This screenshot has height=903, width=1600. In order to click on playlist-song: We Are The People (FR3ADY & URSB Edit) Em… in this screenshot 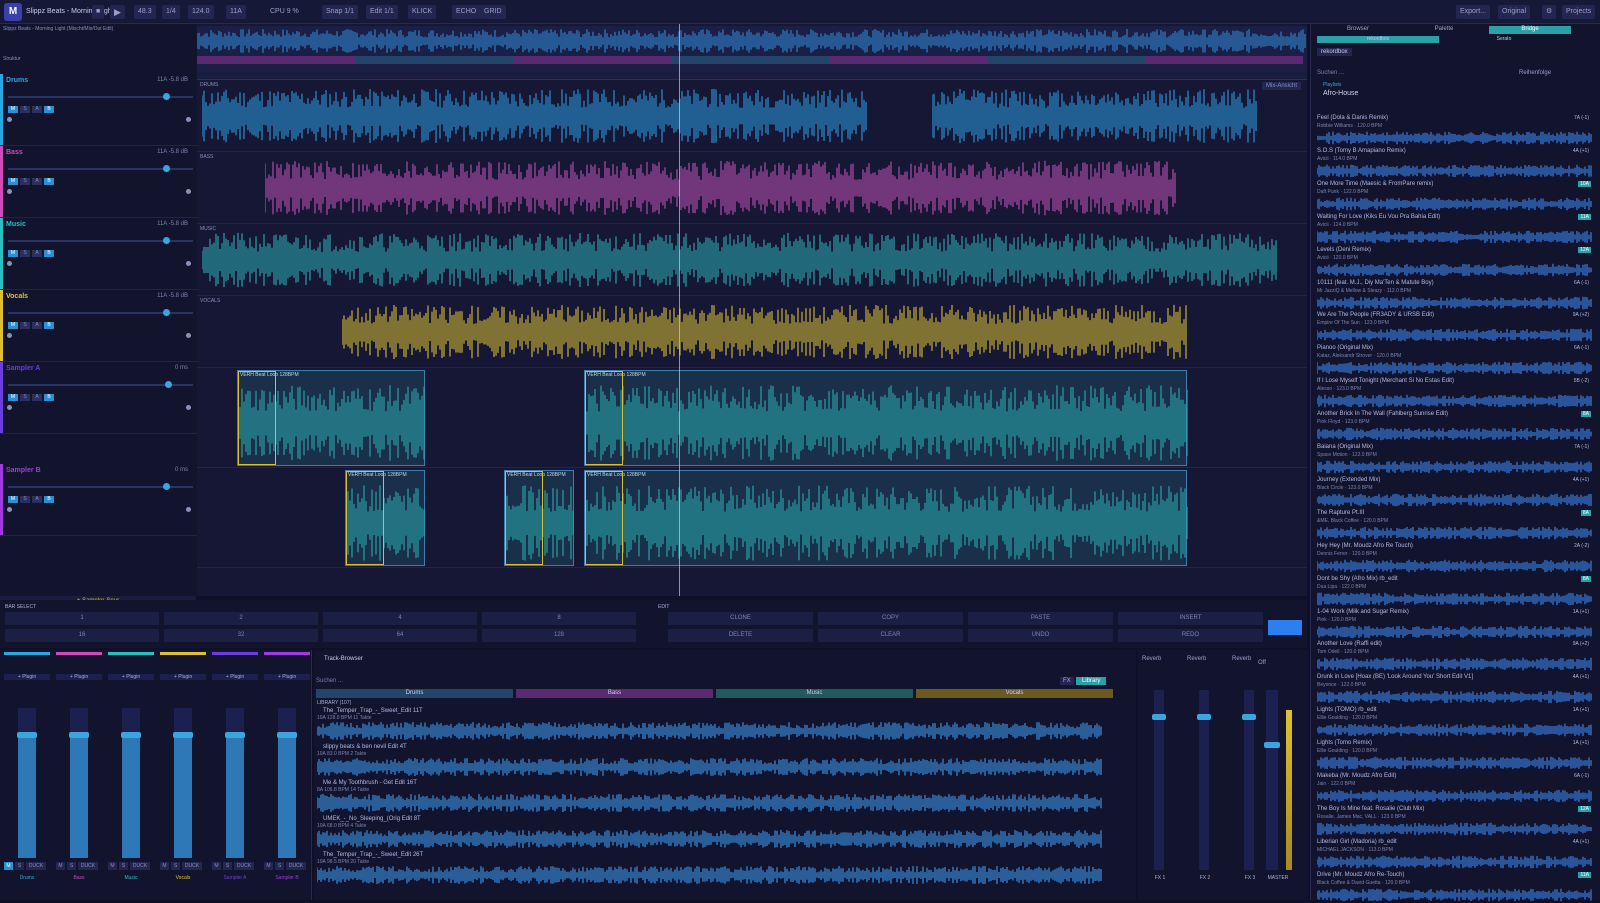, I will do `click(1455, 327)`.